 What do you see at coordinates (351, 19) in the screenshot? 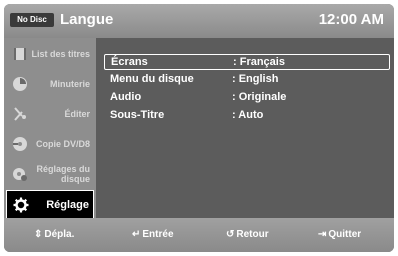
I see `clock: 12:00 AM` at bounding box center [351, 19].